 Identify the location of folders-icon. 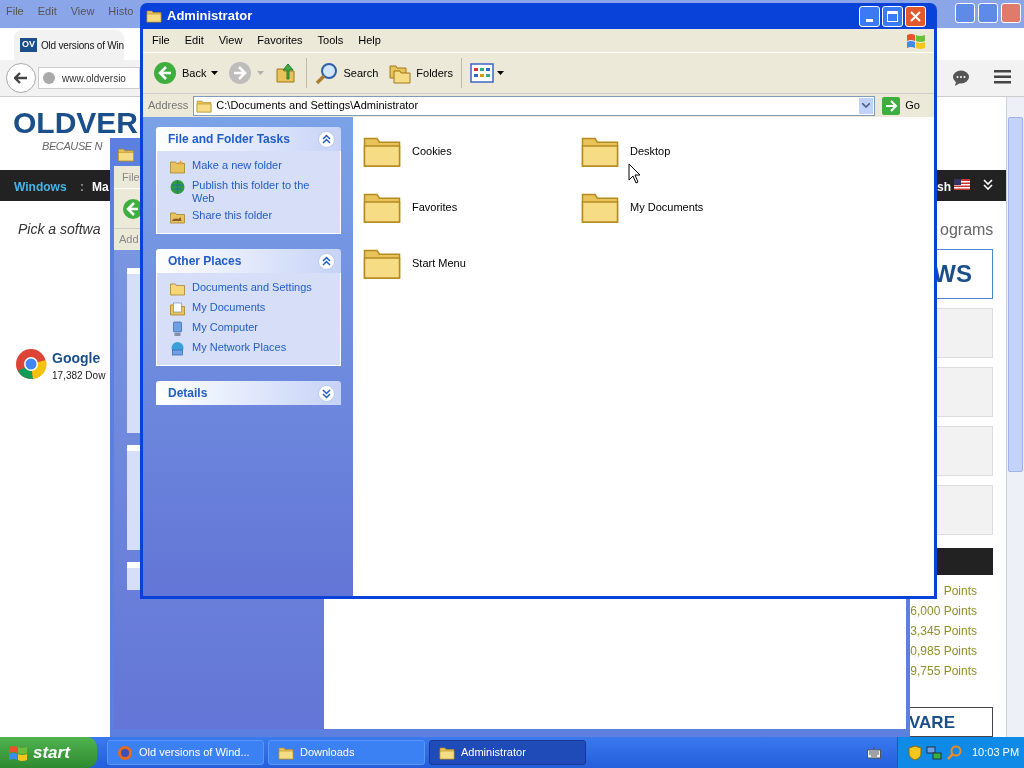
(400, 73).